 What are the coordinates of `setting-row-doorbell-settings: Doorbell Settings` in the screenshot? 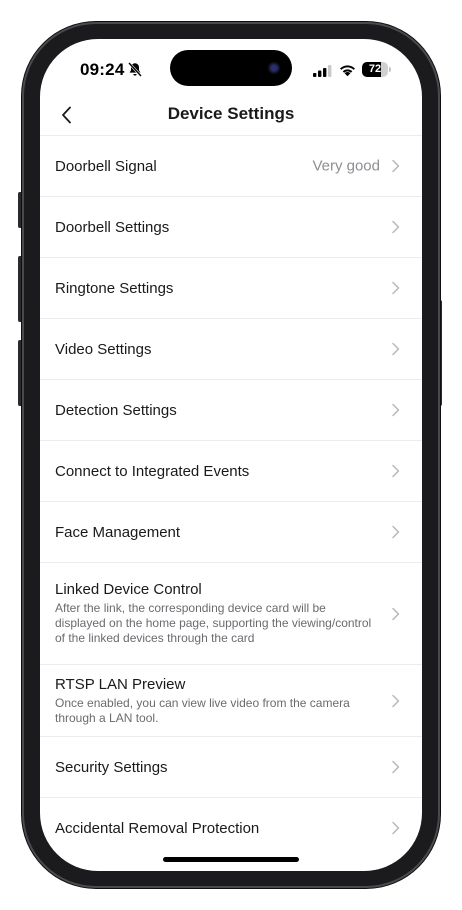 It's located at (231, 226).